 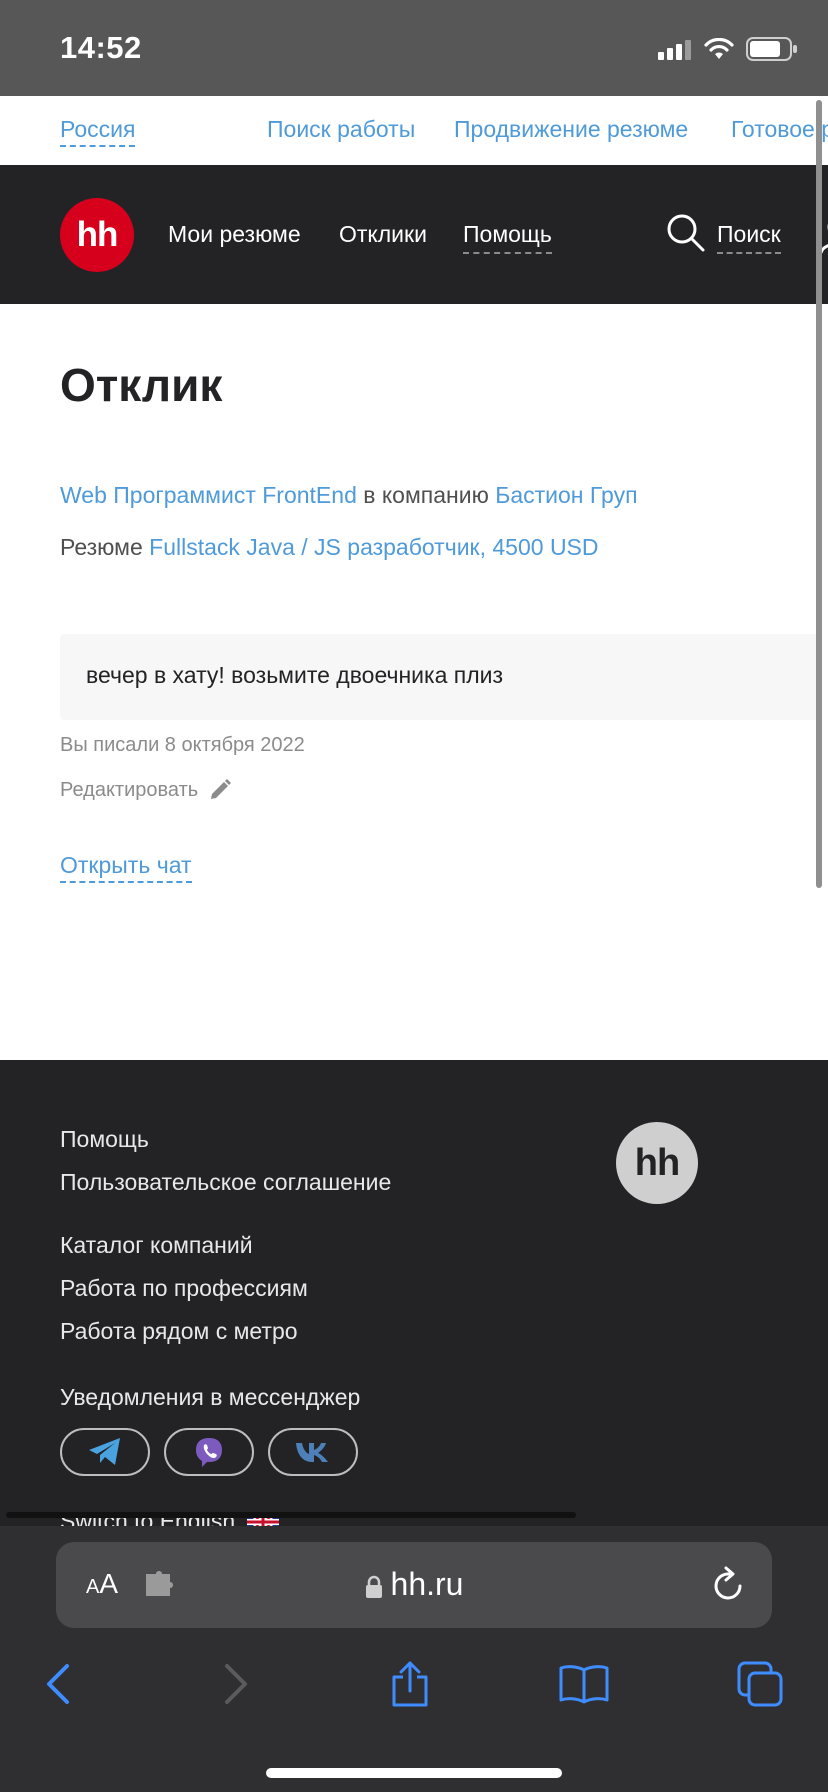 I want to click on message-text: вечер в хату! возьмите двоечника плиз, so click(x=295, y=675).